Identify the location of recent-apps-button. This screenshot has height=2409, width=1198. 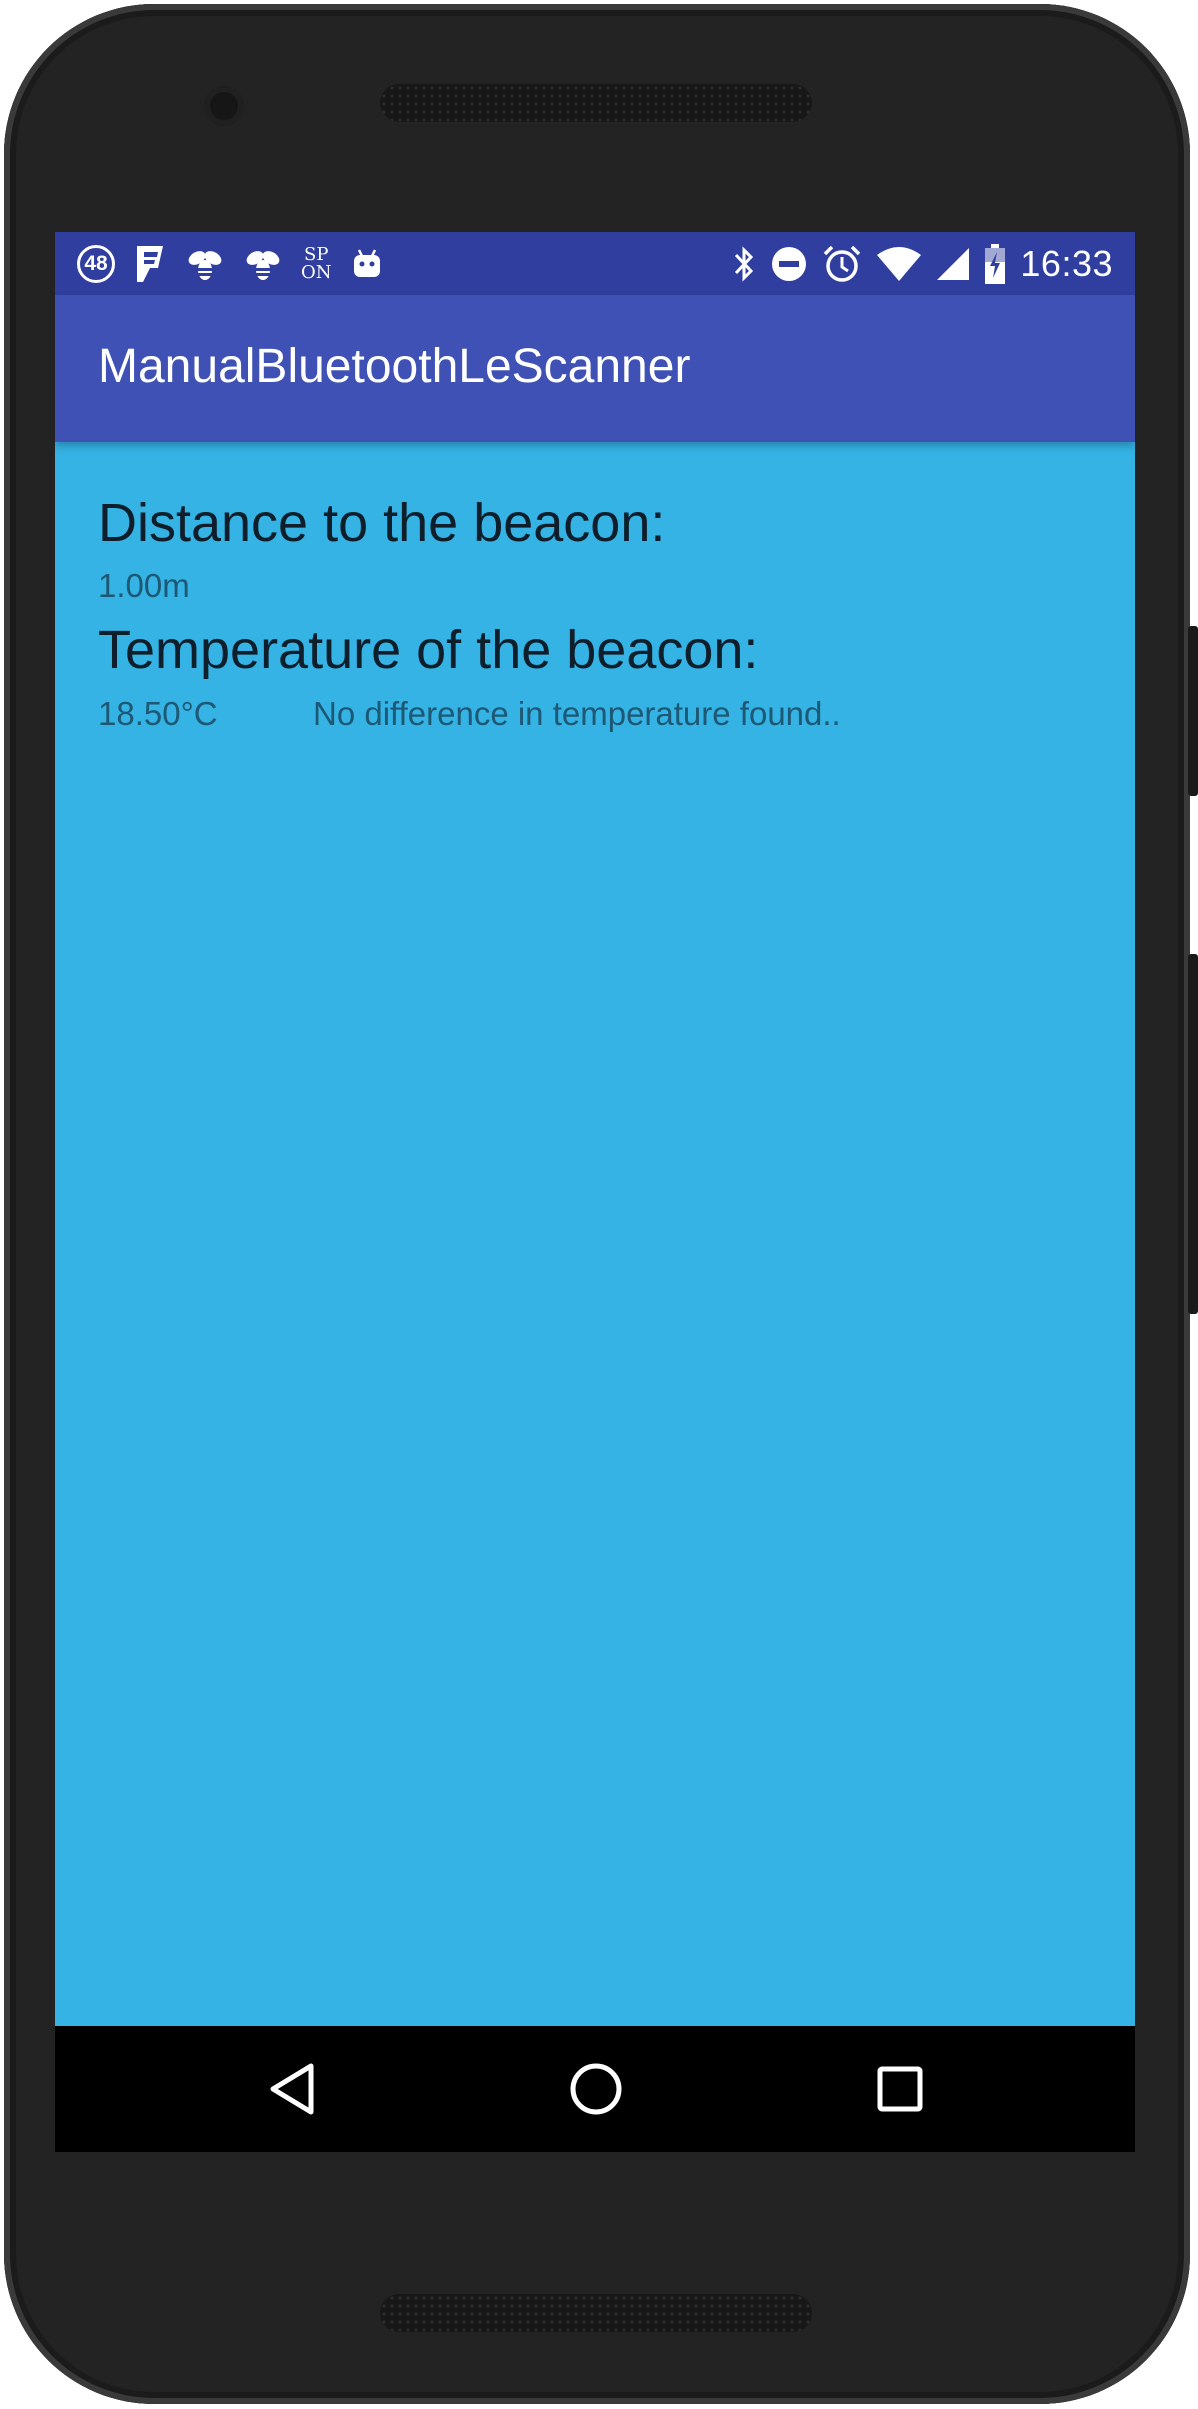
(900, 2089).